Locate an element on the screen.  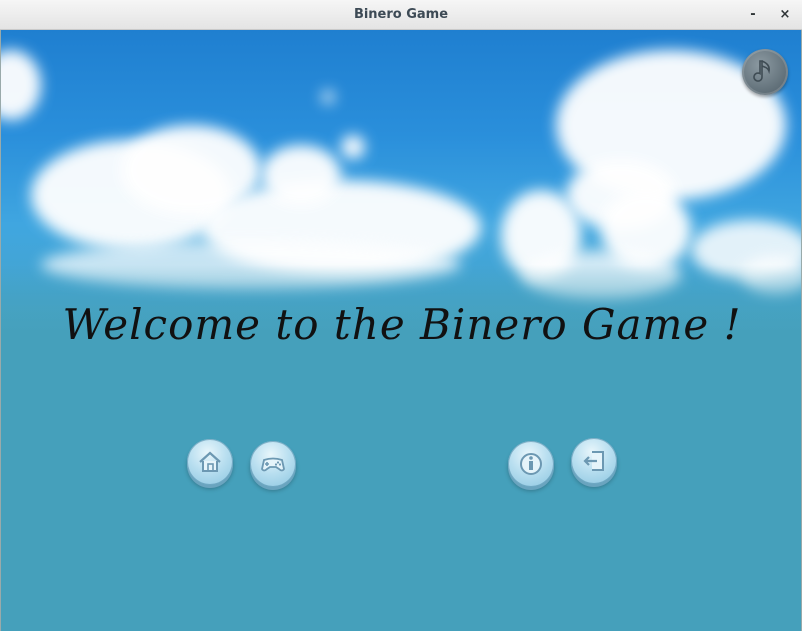
play-button is located at coordinates (273, 464).